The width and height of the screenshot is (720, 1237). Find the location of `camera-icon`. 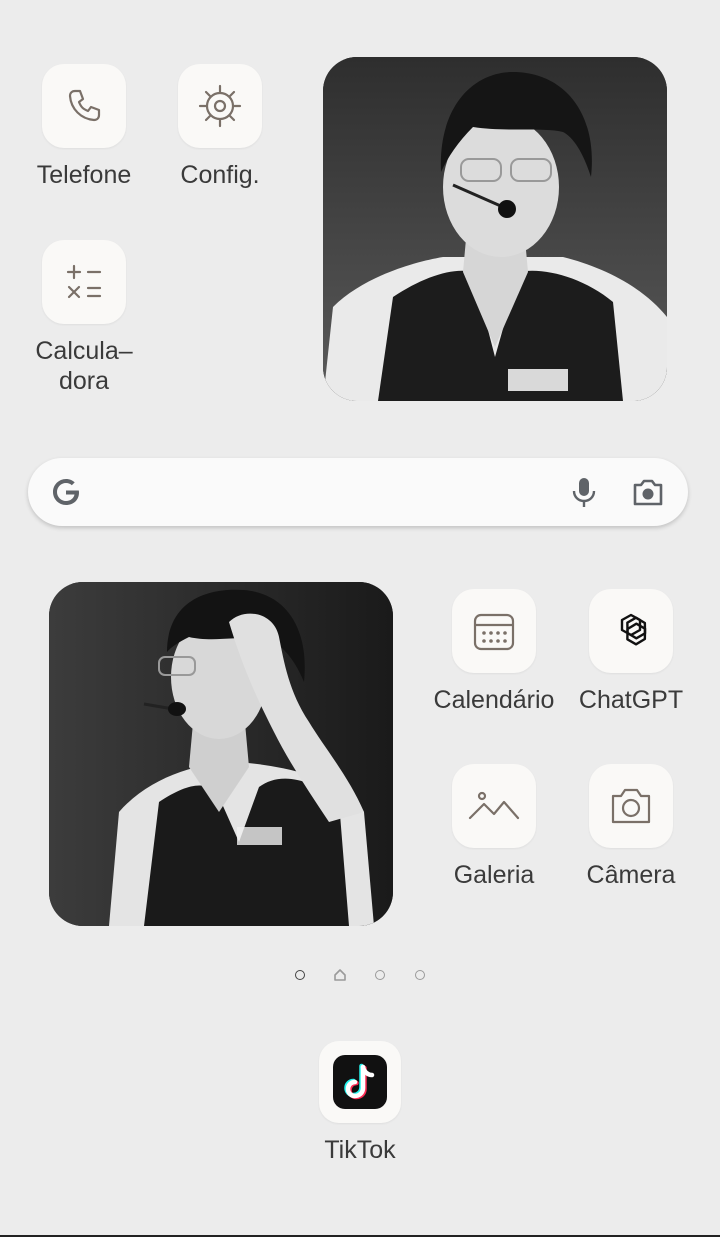

camera-icon is located at coordinates (631, 806).